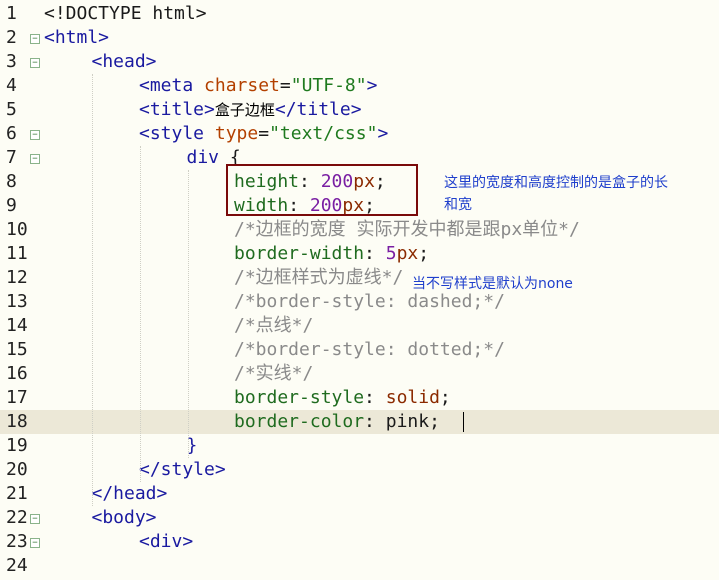 The image size is (719, 580). Describe the element at coordinates (177, 109) in the screenshot. I see `code-token: <title>` at that location.